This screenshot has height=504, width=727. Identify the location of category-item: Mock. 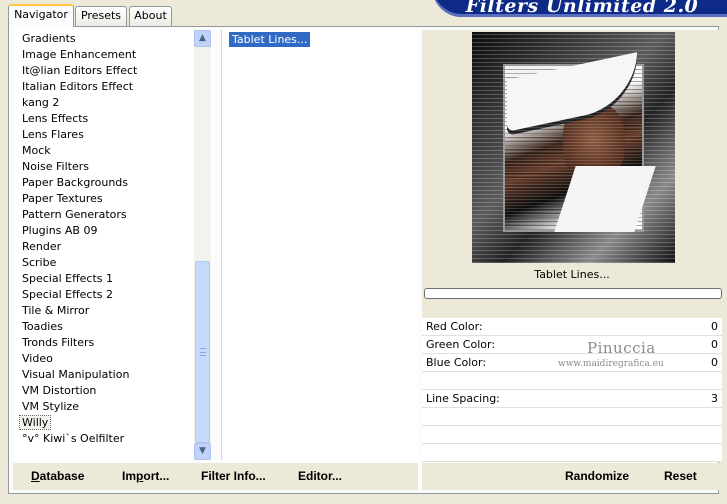
(103, 151).